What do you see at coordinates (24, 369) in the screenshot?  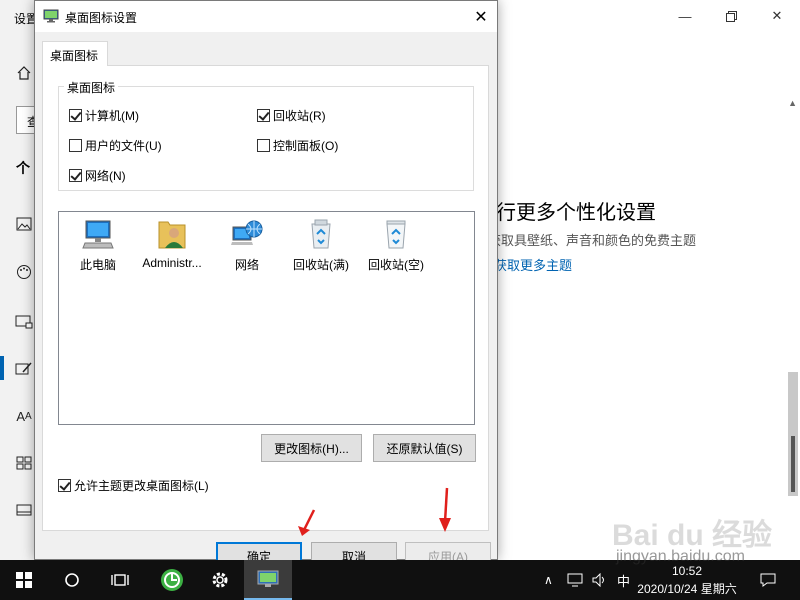 I see `themes-icon` at bounding box center [24, 369].